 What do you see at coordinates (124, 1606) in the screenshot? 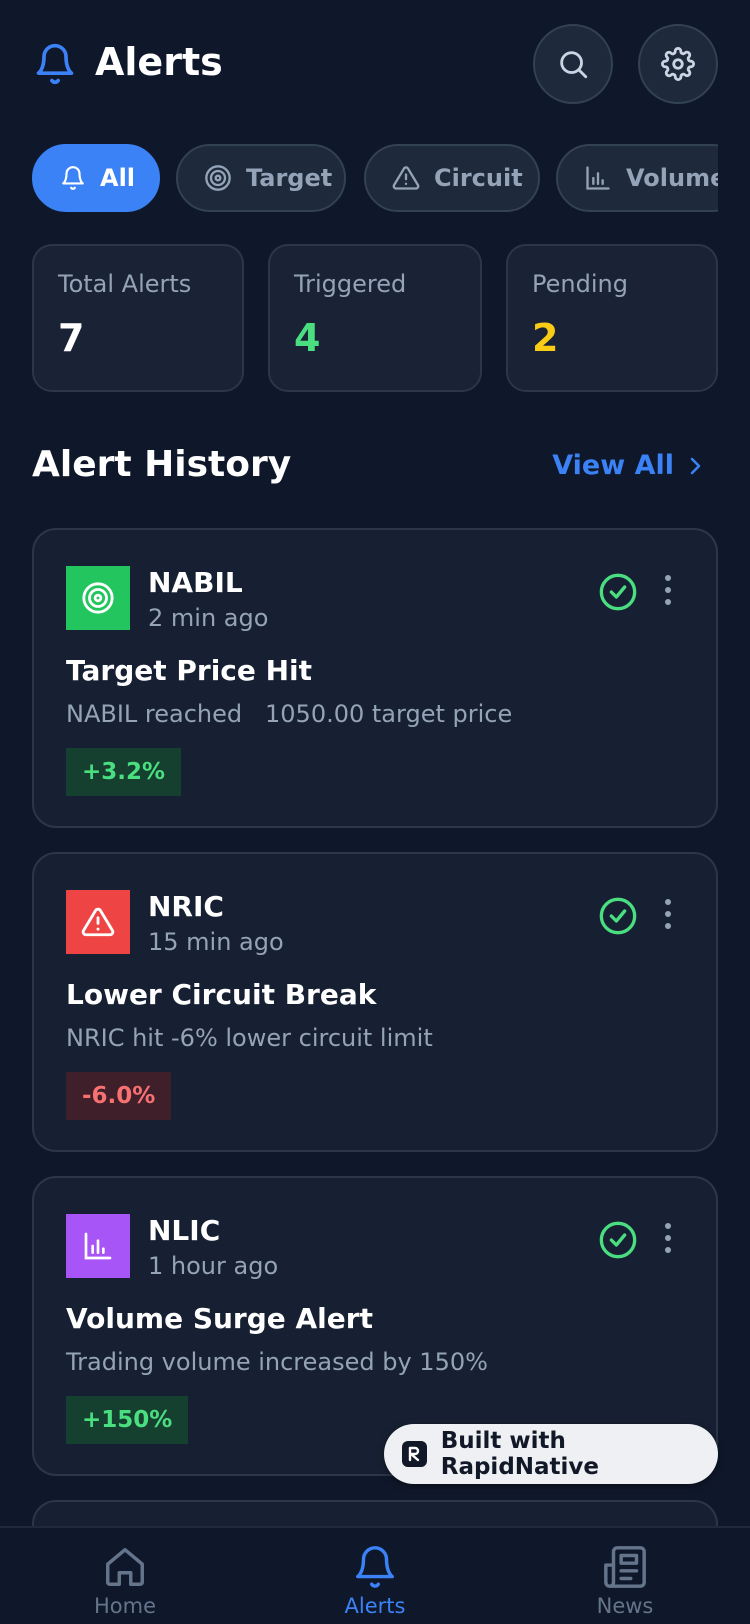
I see `nav-label: Home` at bounding box center [124, 1606].